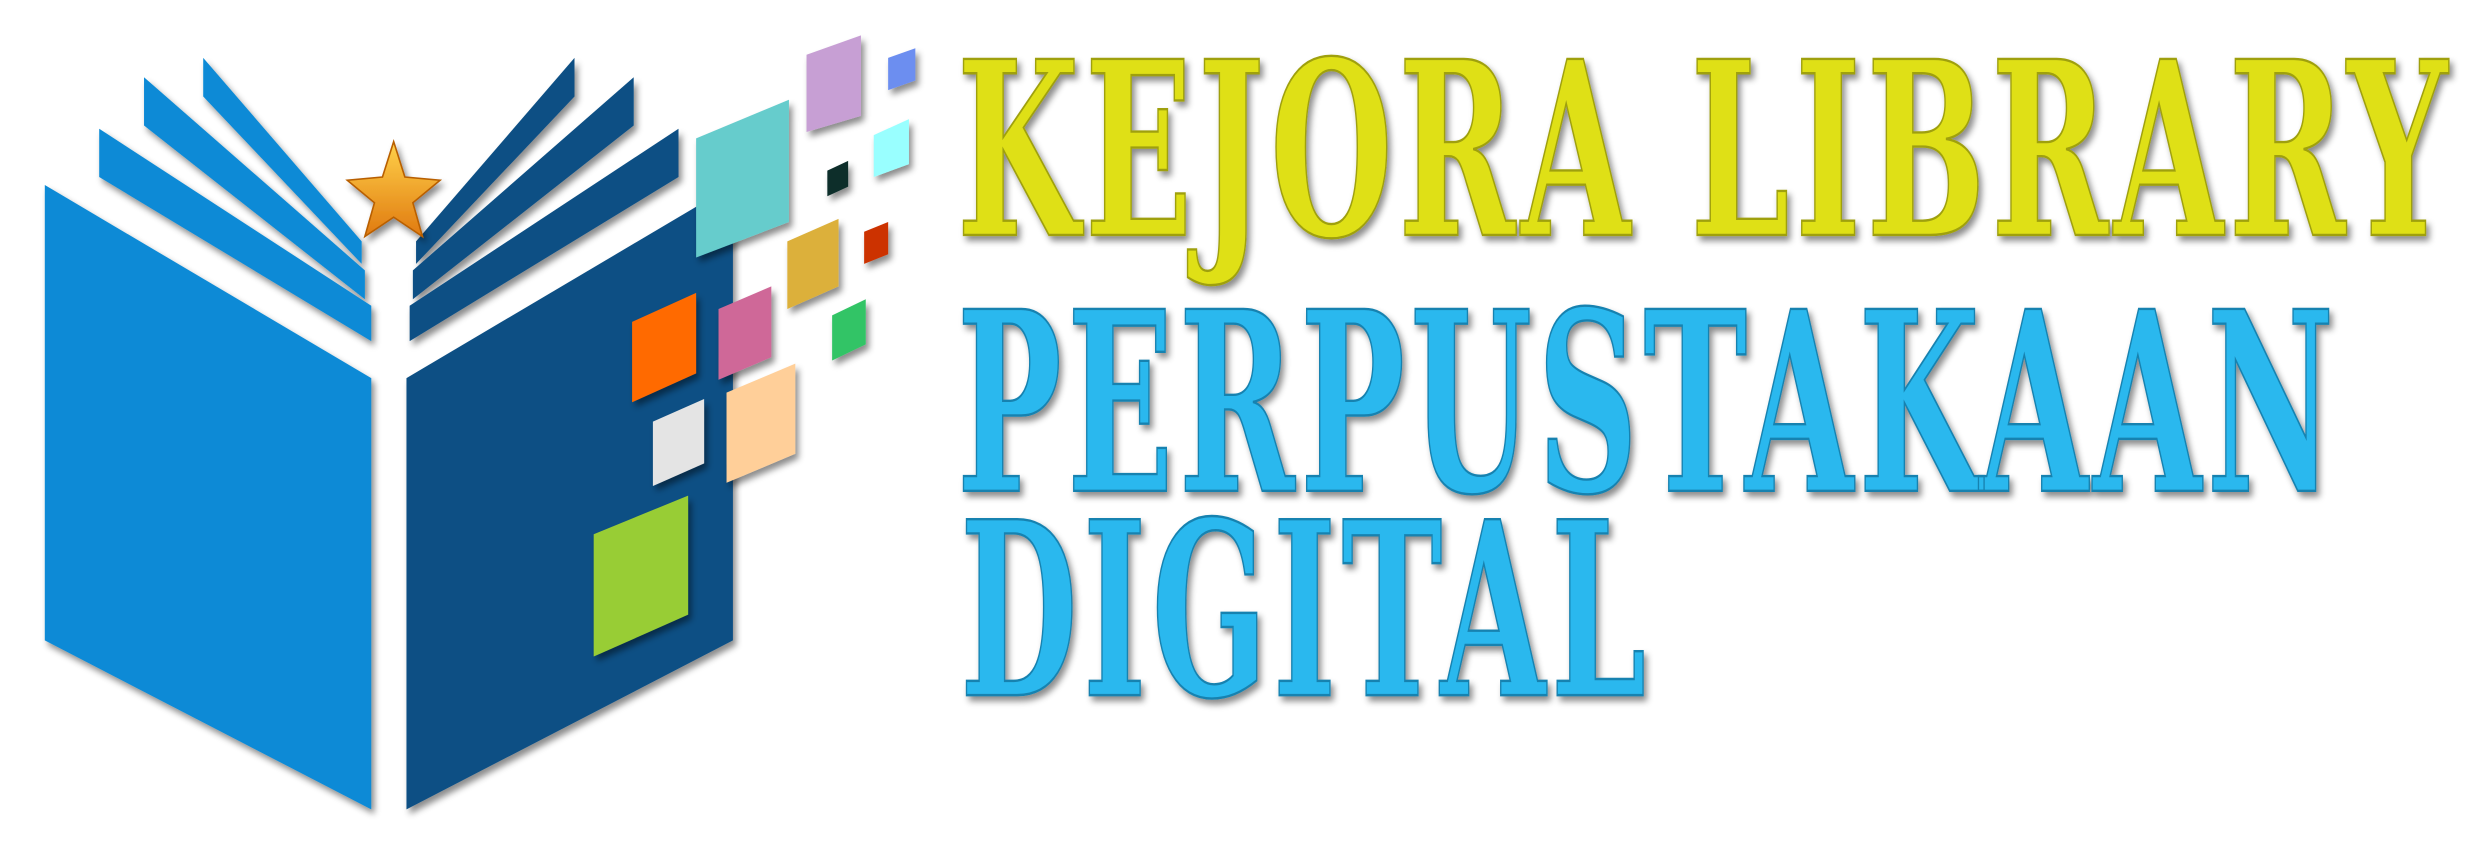 The width and height of the screenshot is (2490, 848). Describe the element at coordinates (1305, 611) in the screenshot. I see `logo-title-line3: DIGITAL` at that location.